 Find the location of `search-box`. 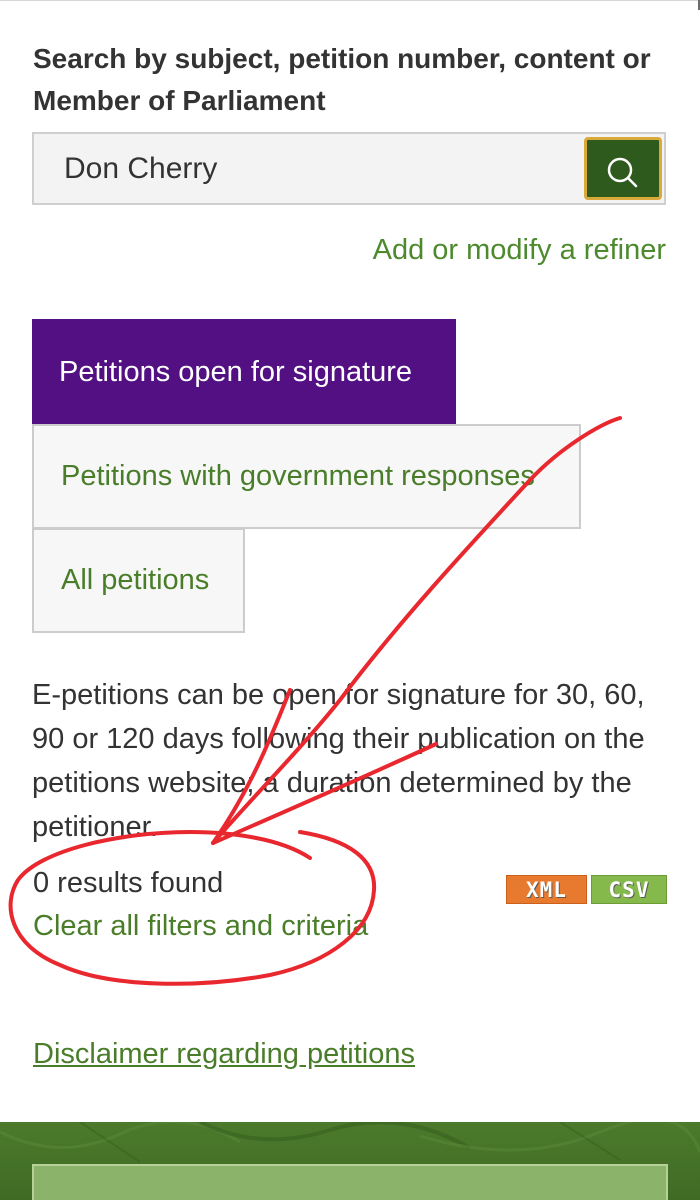

search-box is located at coordinates (349, 168).